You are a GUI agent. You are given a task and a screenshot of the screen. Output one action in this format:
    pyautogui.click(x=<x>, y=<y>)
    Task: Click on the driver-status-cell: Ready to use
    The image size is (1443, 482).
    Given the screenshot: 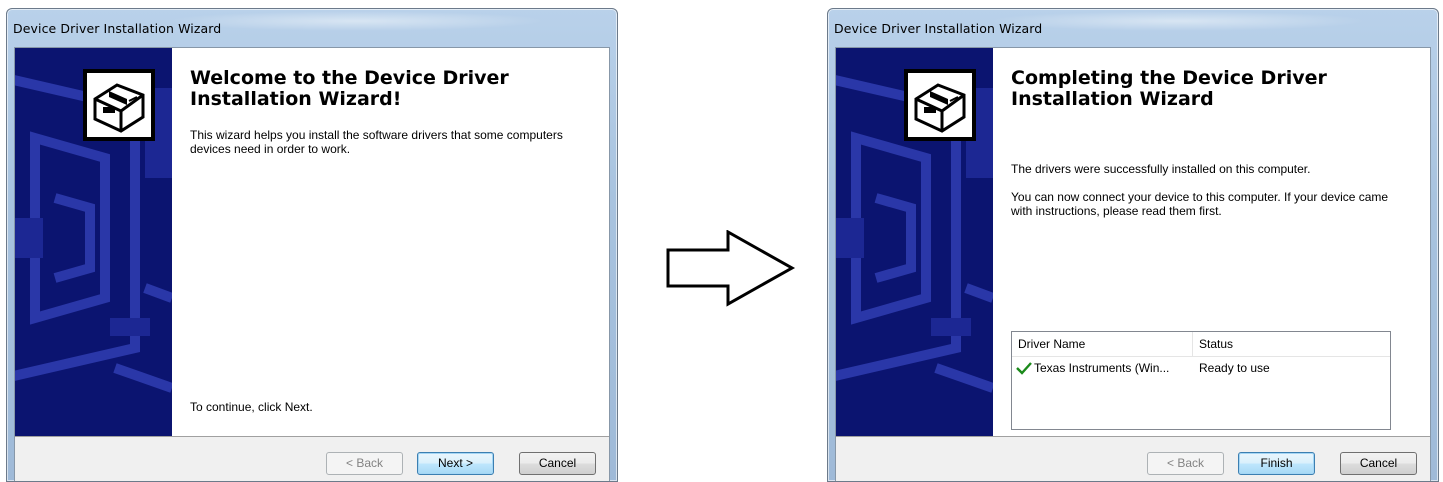 What is the action you would take?
    pyautogui.click(x=1234, y=368)
    